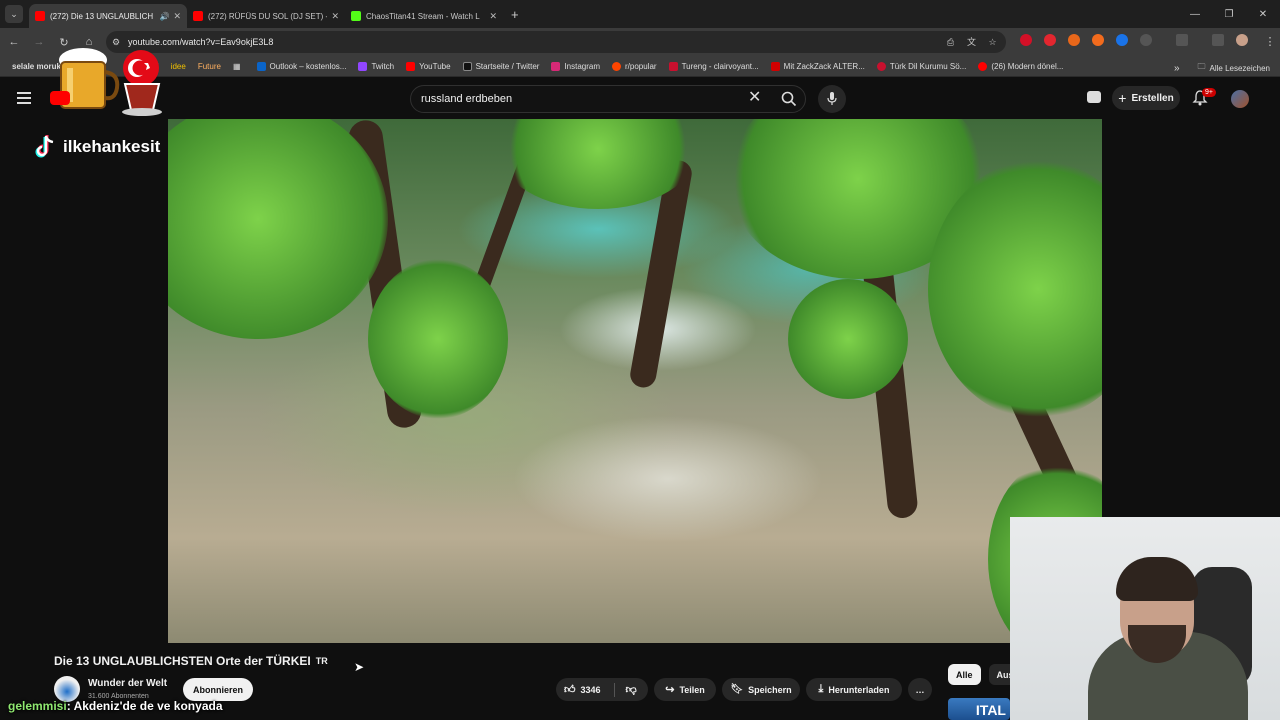 This screenshot has height=720, width=1280. What do you see at coordinates (110, 82) in the screenshot?
I see `stream-sticker-image` at bounding box center [110, 82].